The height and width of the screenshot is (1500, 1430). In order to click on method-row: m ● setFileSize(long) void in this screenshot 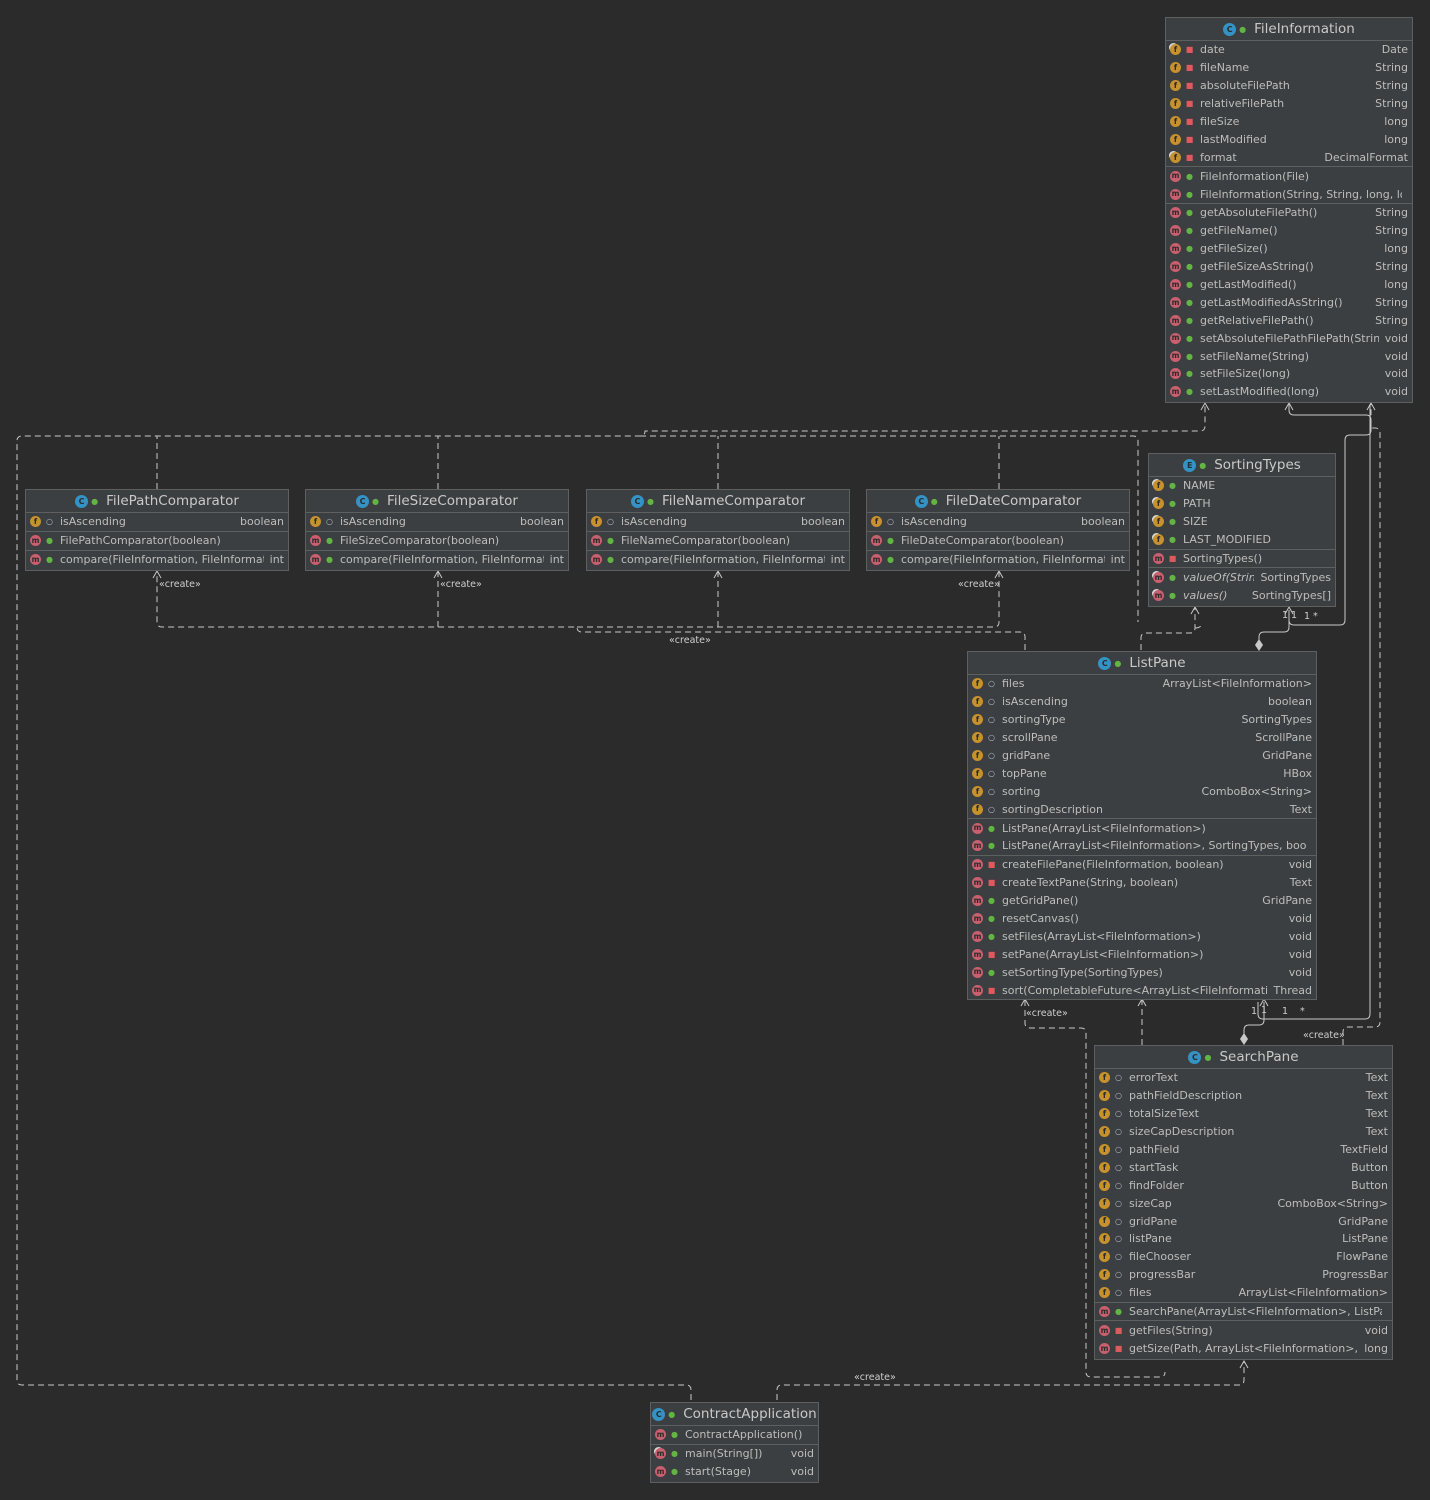, I will do `click(1289, 374)`.